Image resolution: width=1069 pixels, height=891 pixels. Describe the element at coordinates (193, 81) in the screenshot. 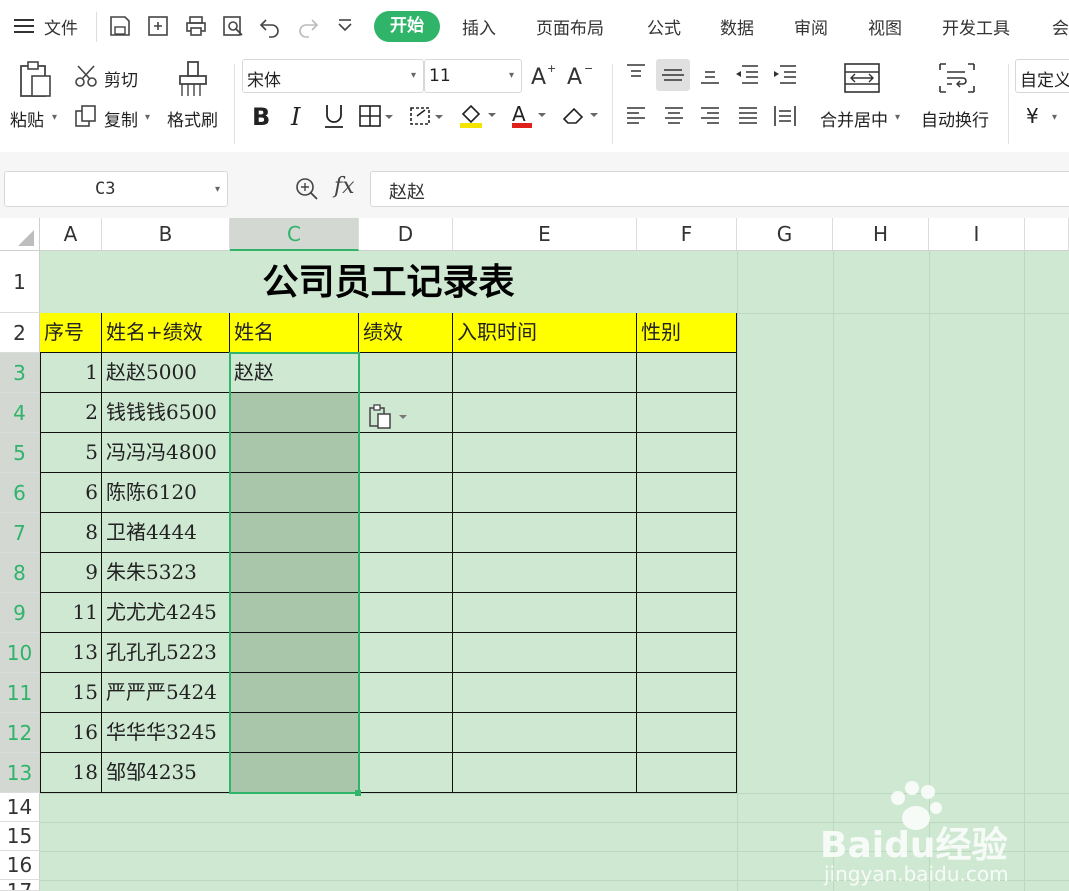

I see `format-painter-icon` at that location.